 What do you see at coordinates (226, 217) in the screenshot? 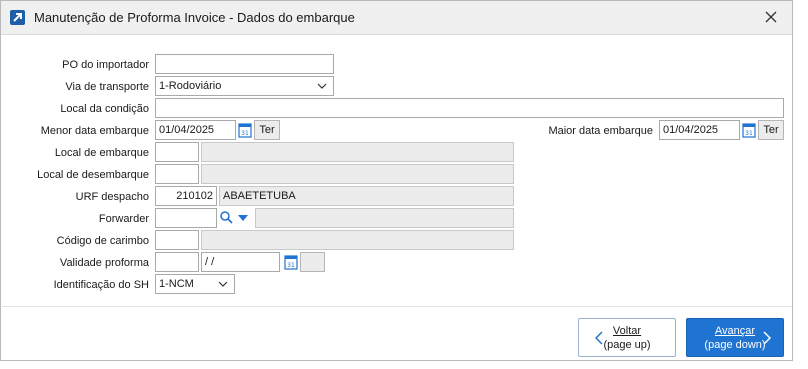
I see `search-icon` at bounding box center [226, 217].